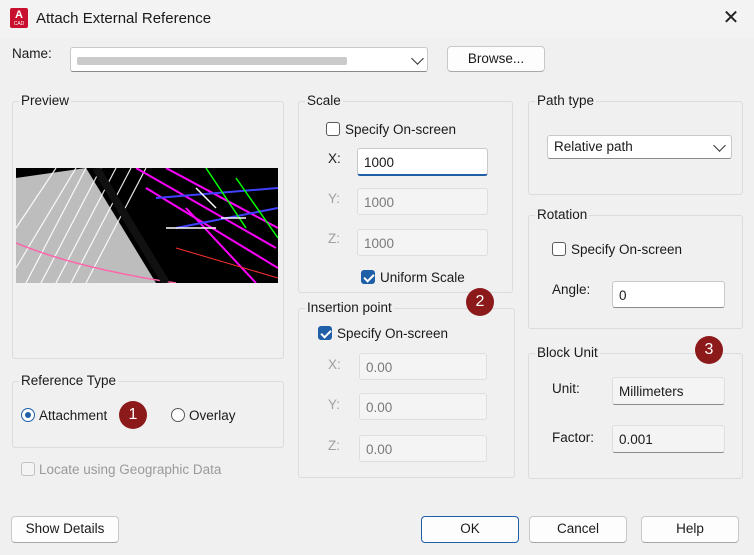 The width and height of the screenshot is (754, 555). I want to click on overlay-label: Overlay, so click(212, 415).